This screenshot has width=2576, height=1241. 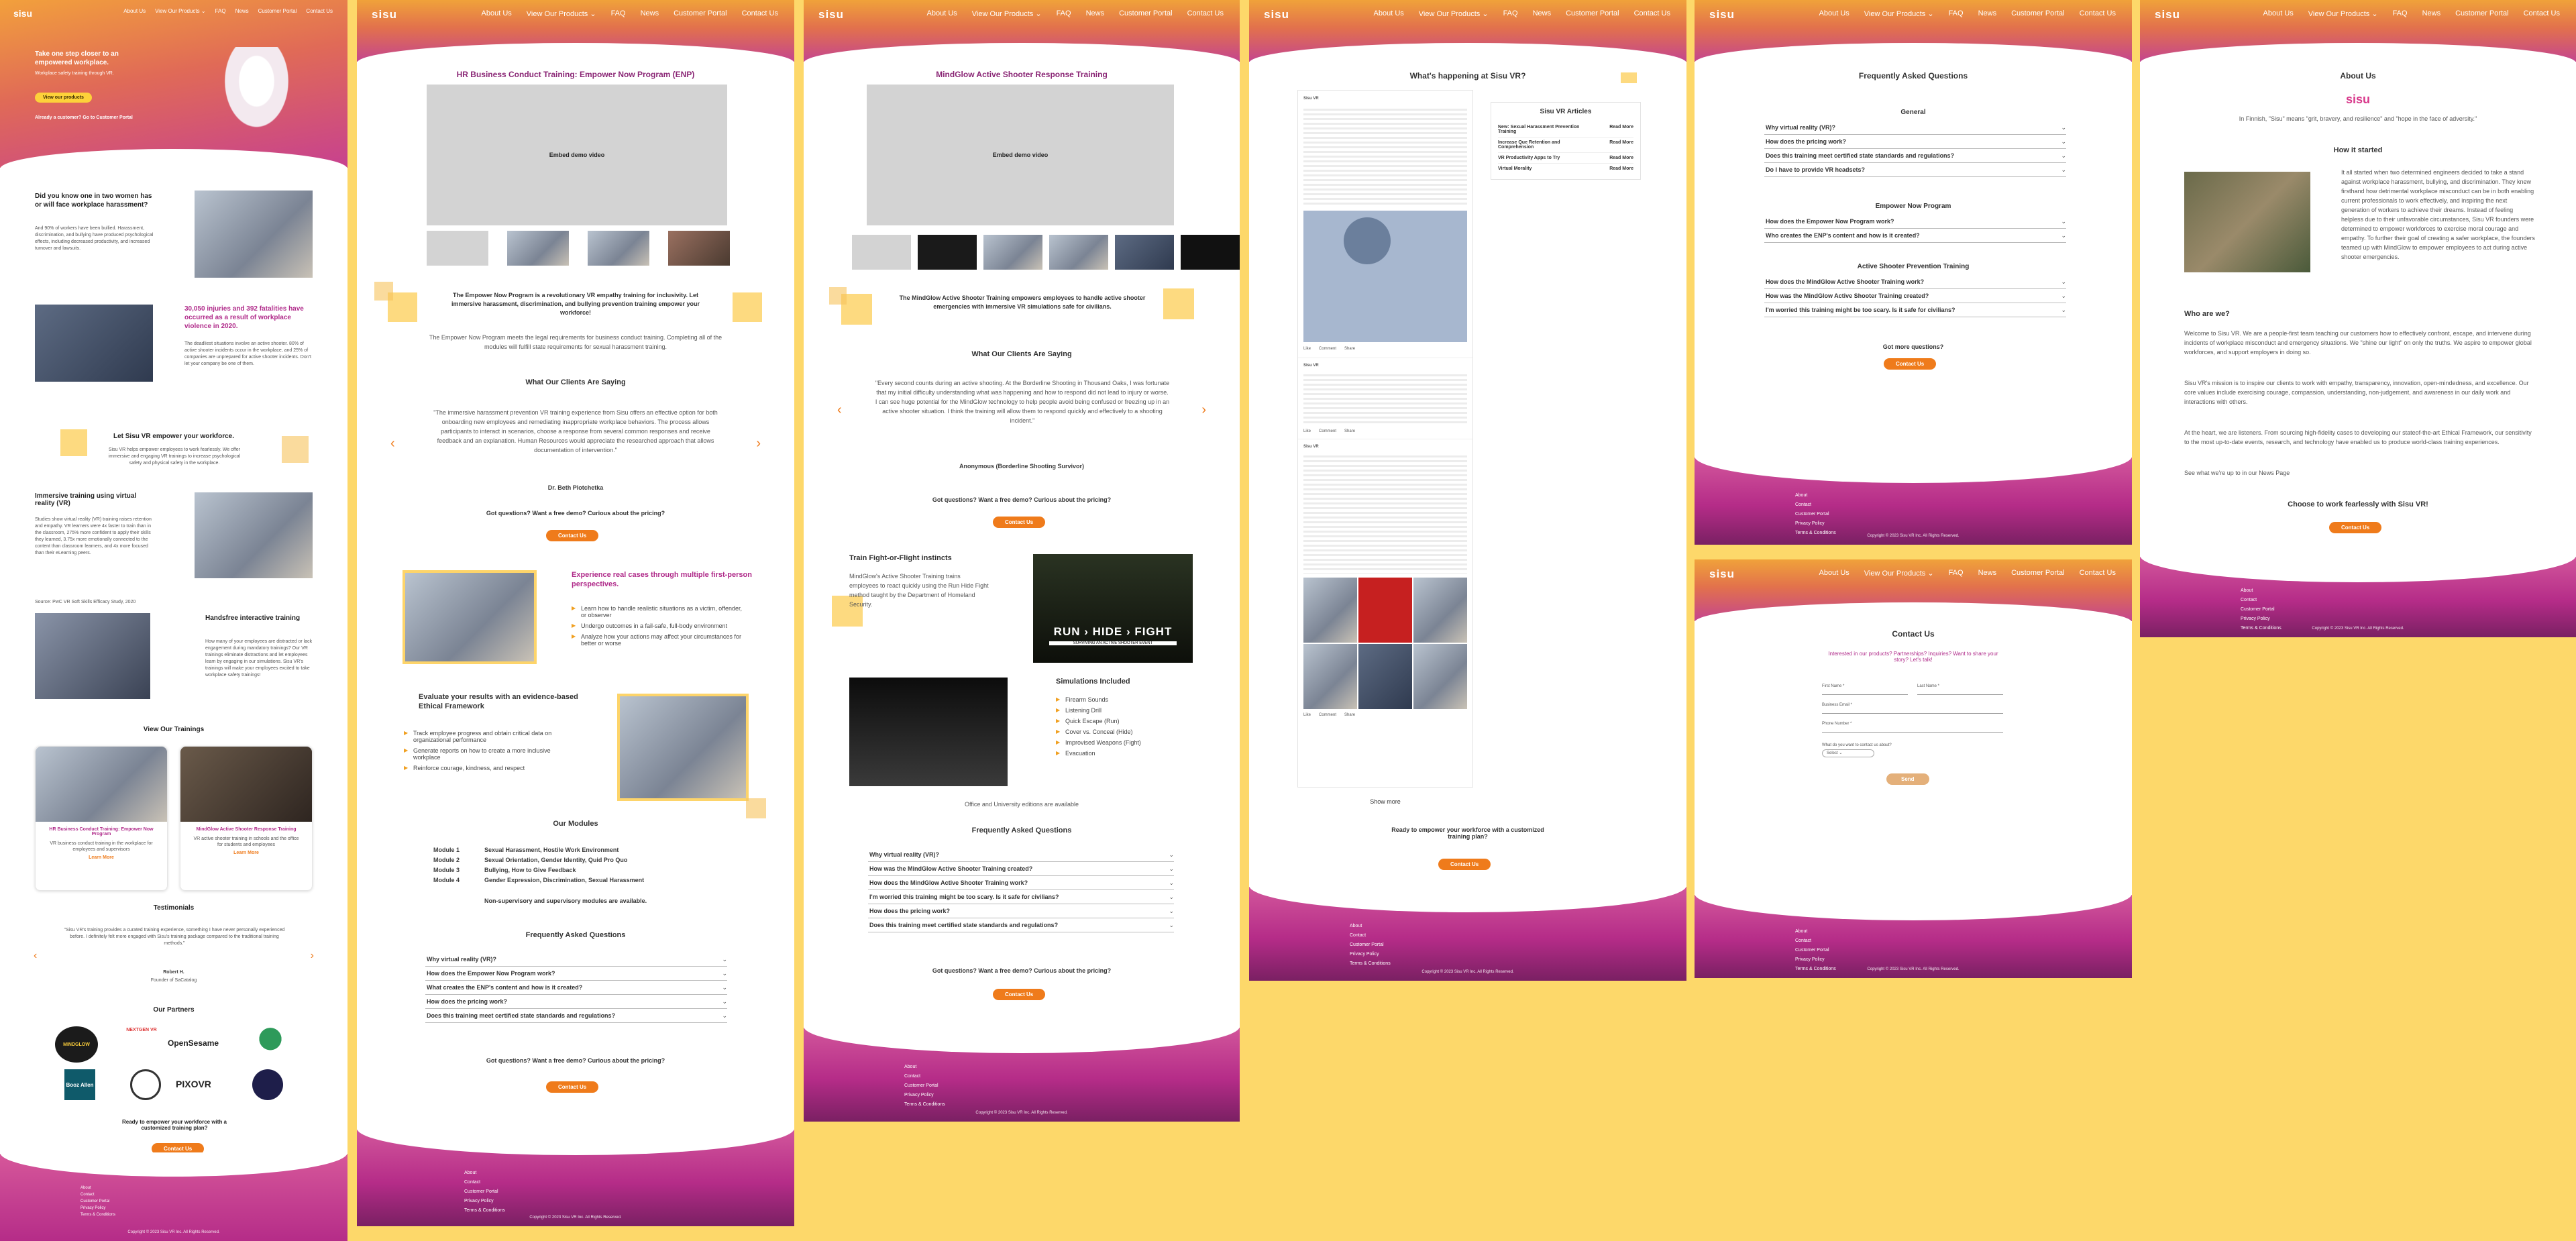 I want to click on share-button: Share, so click(x=1349, y=715).